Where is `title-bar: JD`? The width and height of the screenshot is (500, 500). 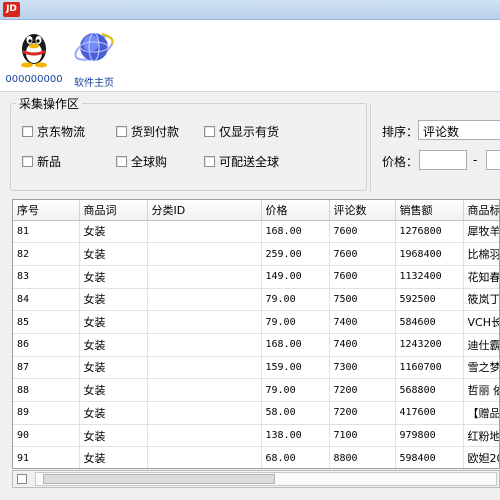
title-bar: JD is located at coordinates (250, 10).